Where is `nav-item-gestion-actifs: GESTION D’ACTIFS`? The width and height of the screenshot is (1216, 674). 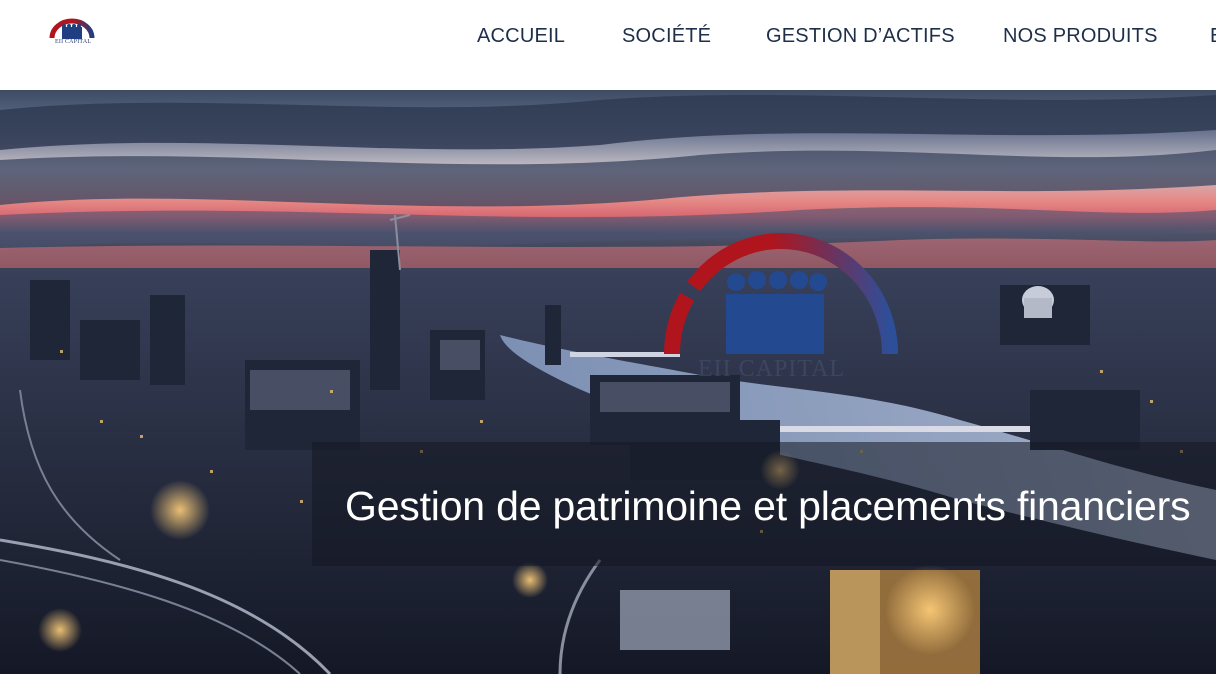 nav-item-gestion-actifs: GESTION D’ACTIFS is located at coordinates (860, 36).